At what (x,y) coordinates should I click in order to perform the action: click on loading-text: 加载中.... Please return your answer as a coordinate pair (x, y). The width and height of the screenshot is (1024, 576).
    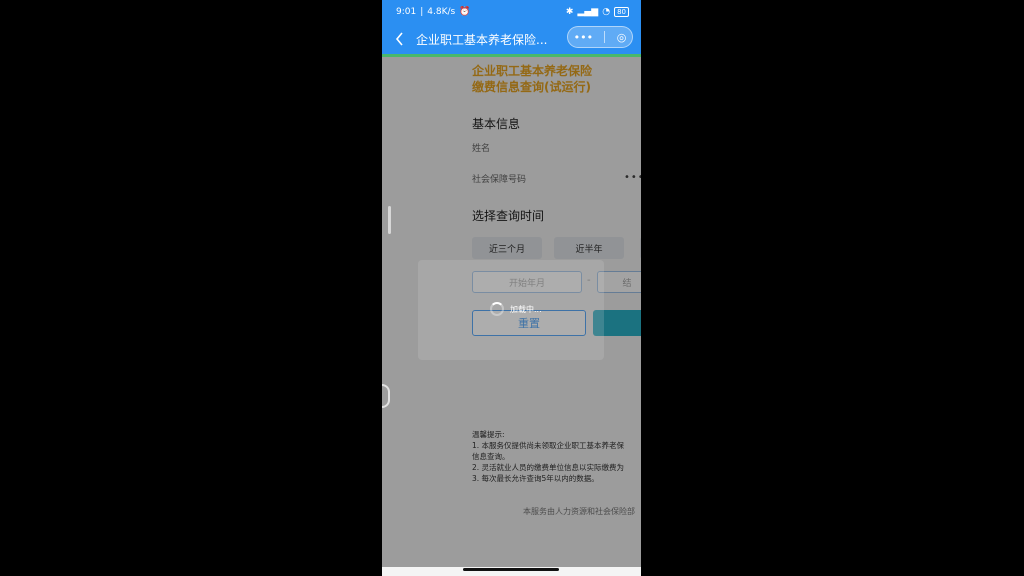
    Looking at the image, I should click on (526, 309).